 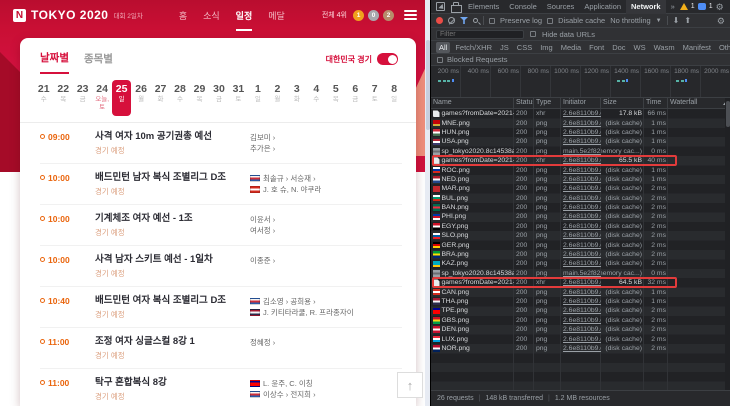 What do you see at coordinates (410, 15) in the screenshot?
I see `hamburger-menu-icon` at bounding box center [410, 15].